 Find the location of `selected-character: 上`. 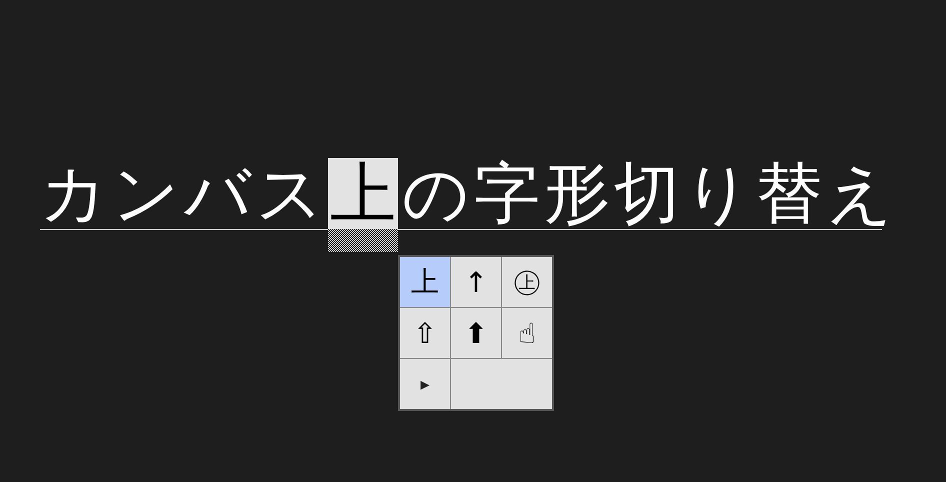

selected-character: 上 is located at coordinates (363, 193).